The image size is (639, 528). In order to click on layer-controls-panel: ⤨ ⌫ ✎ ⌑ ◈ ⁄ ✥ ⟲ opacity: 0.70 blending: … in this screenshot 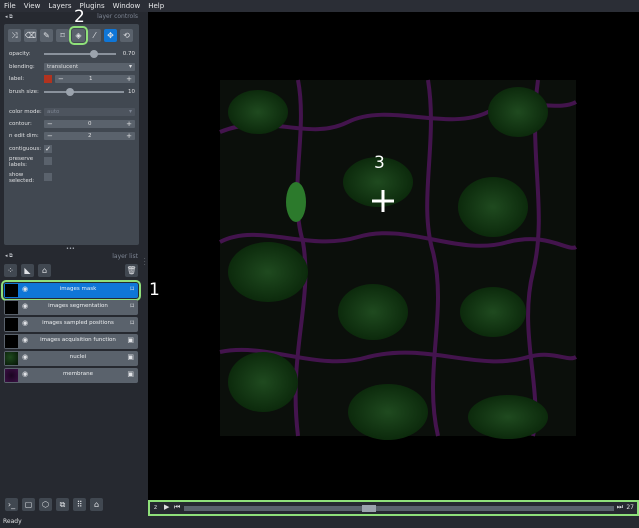, I will do `click(71, 134)`.